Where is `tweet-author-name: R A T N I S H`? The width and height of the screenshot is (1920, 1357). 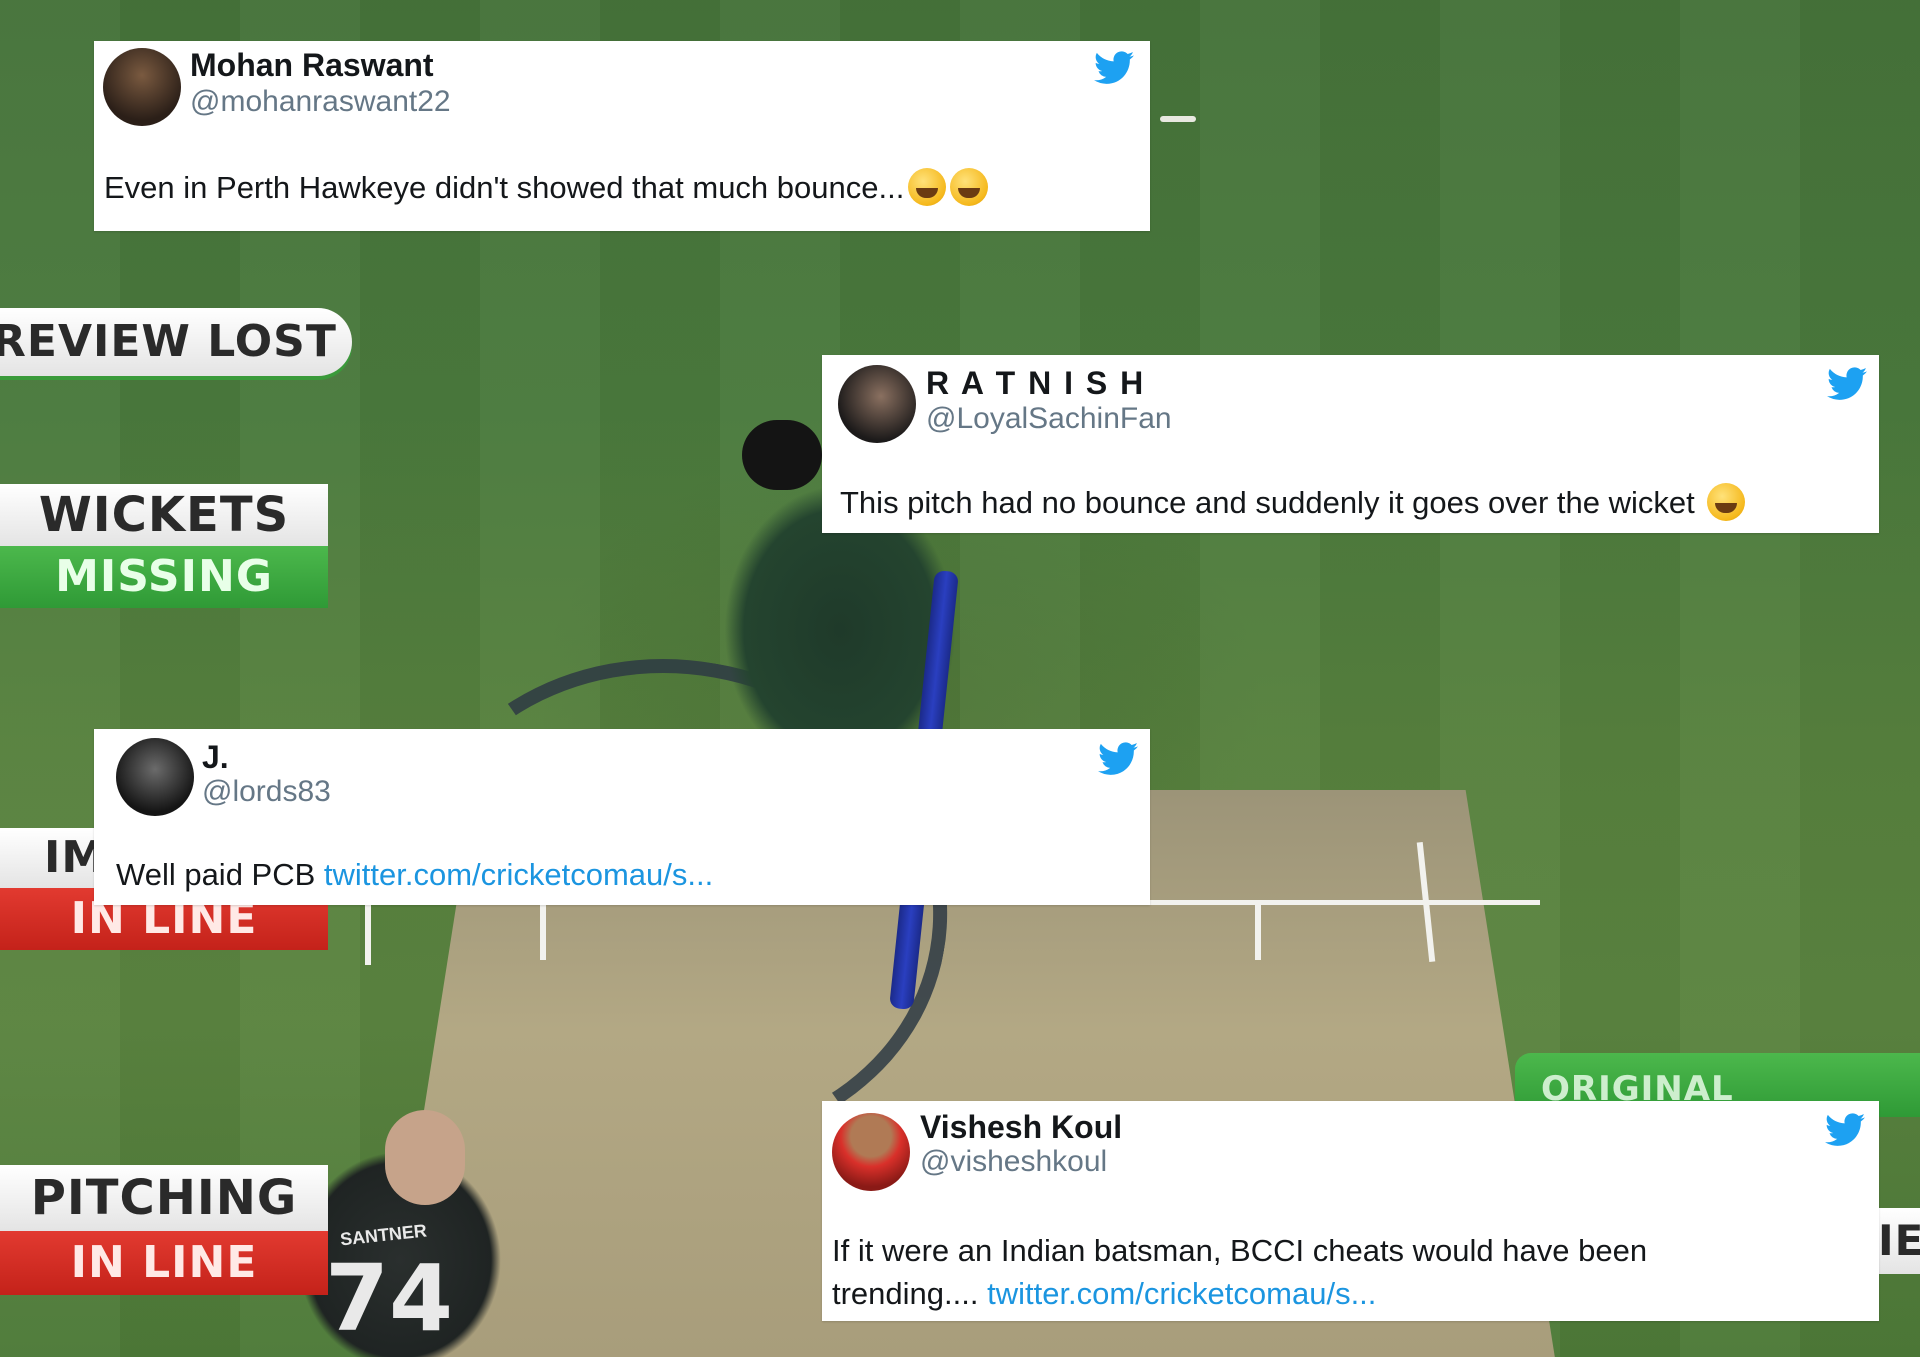
tweet-author-name: R A T N I S H is located at coordinates (1035, 383).